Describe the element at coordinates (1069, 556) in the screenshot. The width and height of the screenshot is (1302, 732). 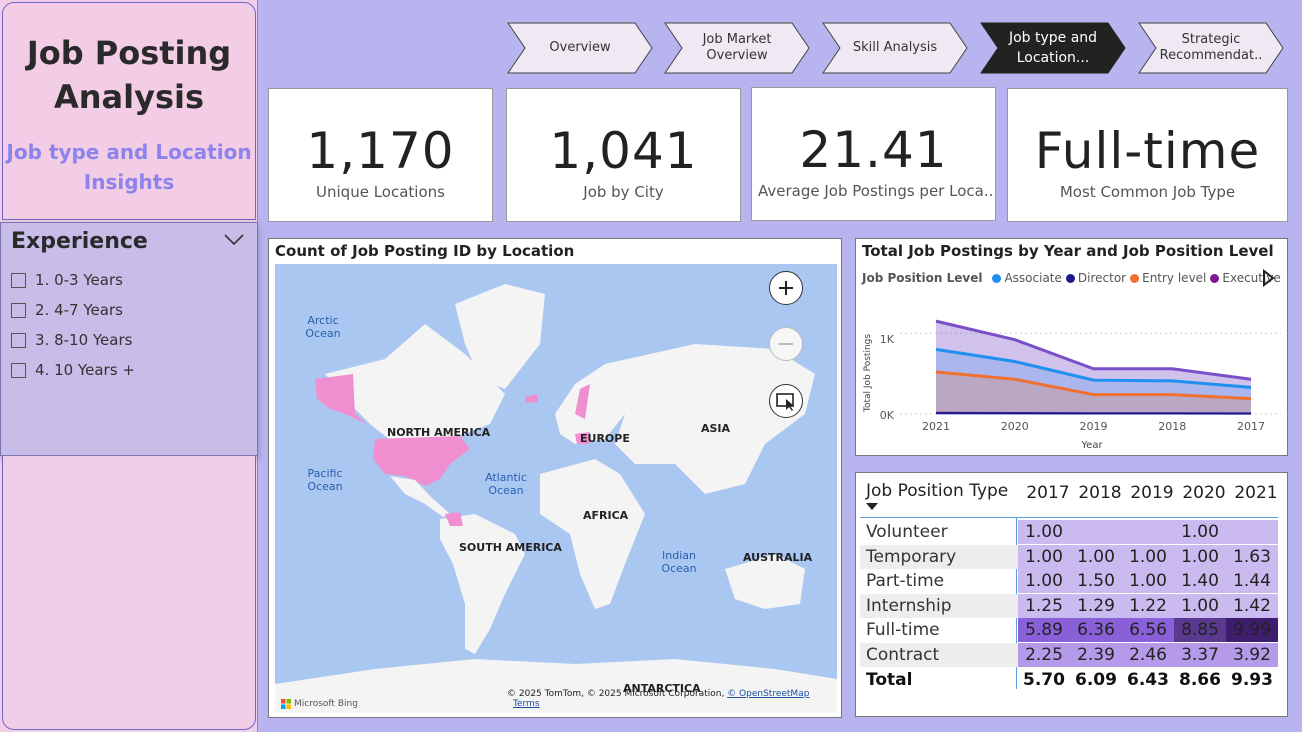
I see `table-row: Temporary 1.00 1.00 1.00 1.00 1.63` at that location.